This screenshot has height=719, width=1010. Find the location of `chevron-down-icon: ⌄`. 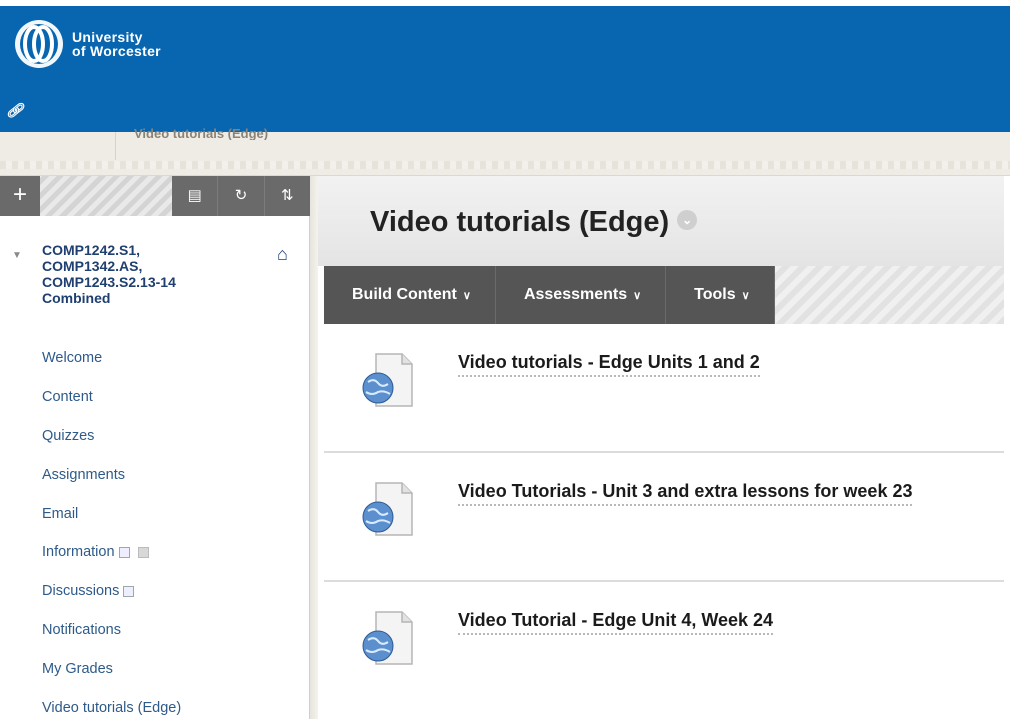

chevron-down-icon: ⌄ is located at coordinates (687, 220).